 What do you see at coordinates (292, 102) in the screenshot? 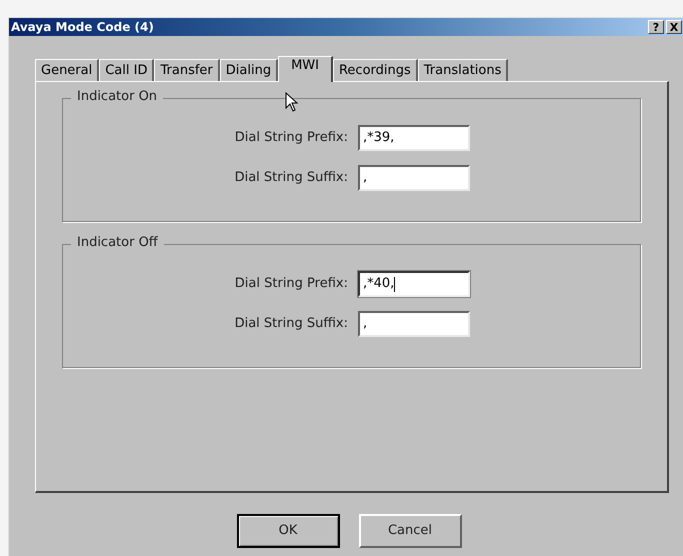
I see `mouse-pointer-icon` at bounding box center [292, 102].